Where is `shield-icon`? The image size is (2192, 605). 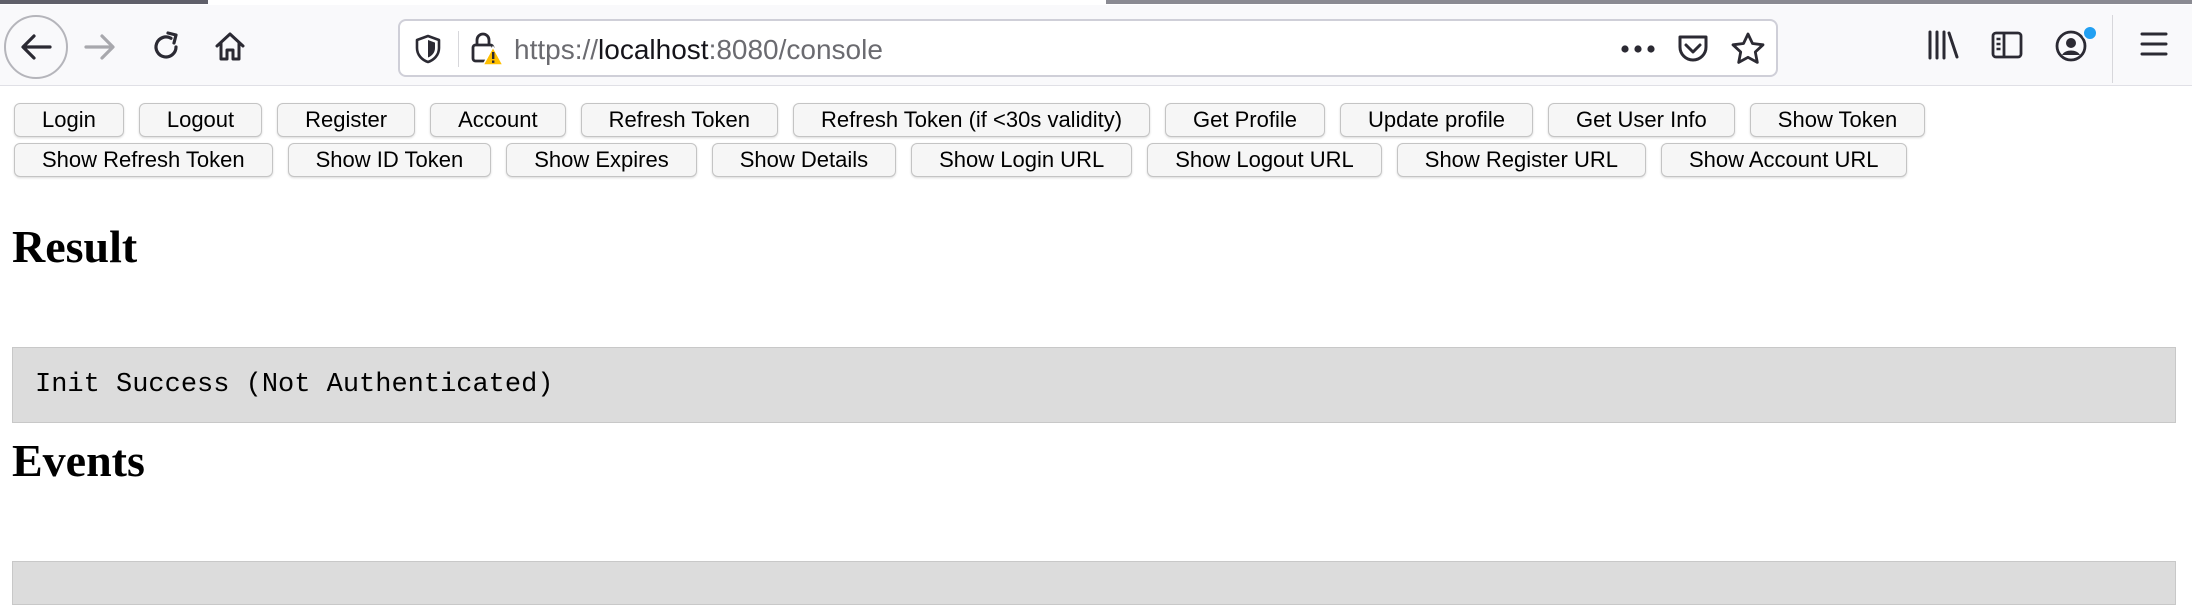 shield-icon is located at coordinates (428, 49).